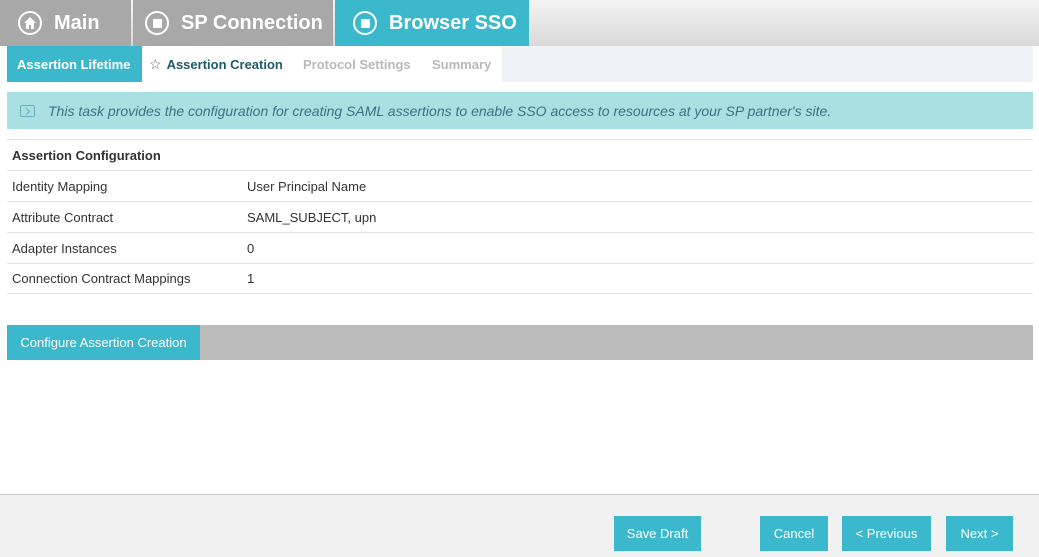  Describe the element at coordinates (86, 155) in the screenshot. I see `table-heading: Assertion Configuration` at that location.